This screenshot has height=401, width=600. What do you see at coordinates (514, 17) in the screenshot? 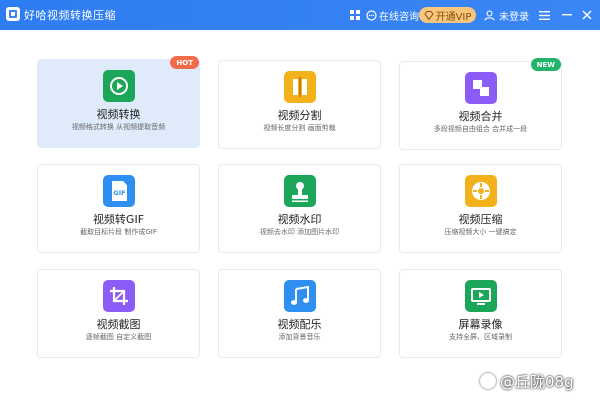
I see `login-label: 未登录` at bounding box center [514, 17].